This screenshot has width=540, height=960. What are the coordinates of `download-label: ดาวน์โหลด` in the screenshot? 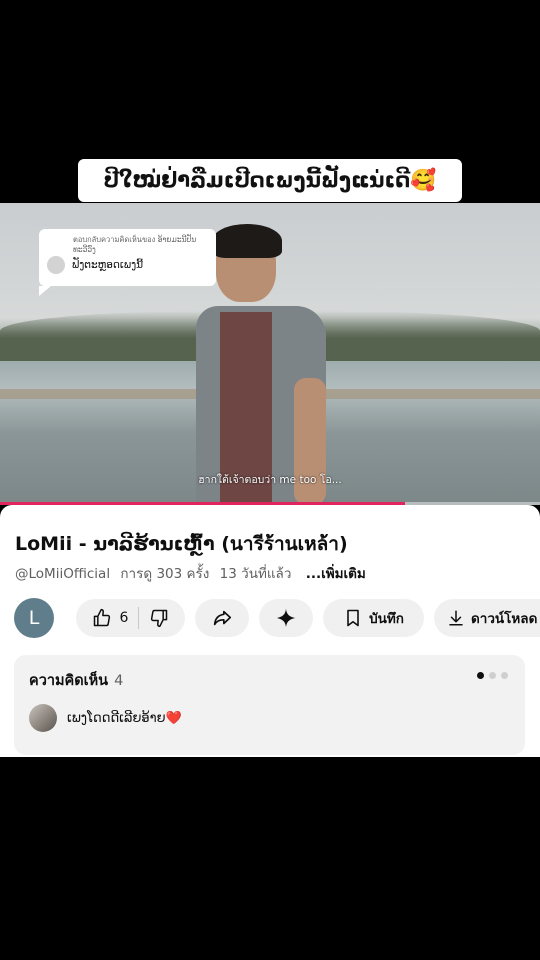 It's located at (504, 619).